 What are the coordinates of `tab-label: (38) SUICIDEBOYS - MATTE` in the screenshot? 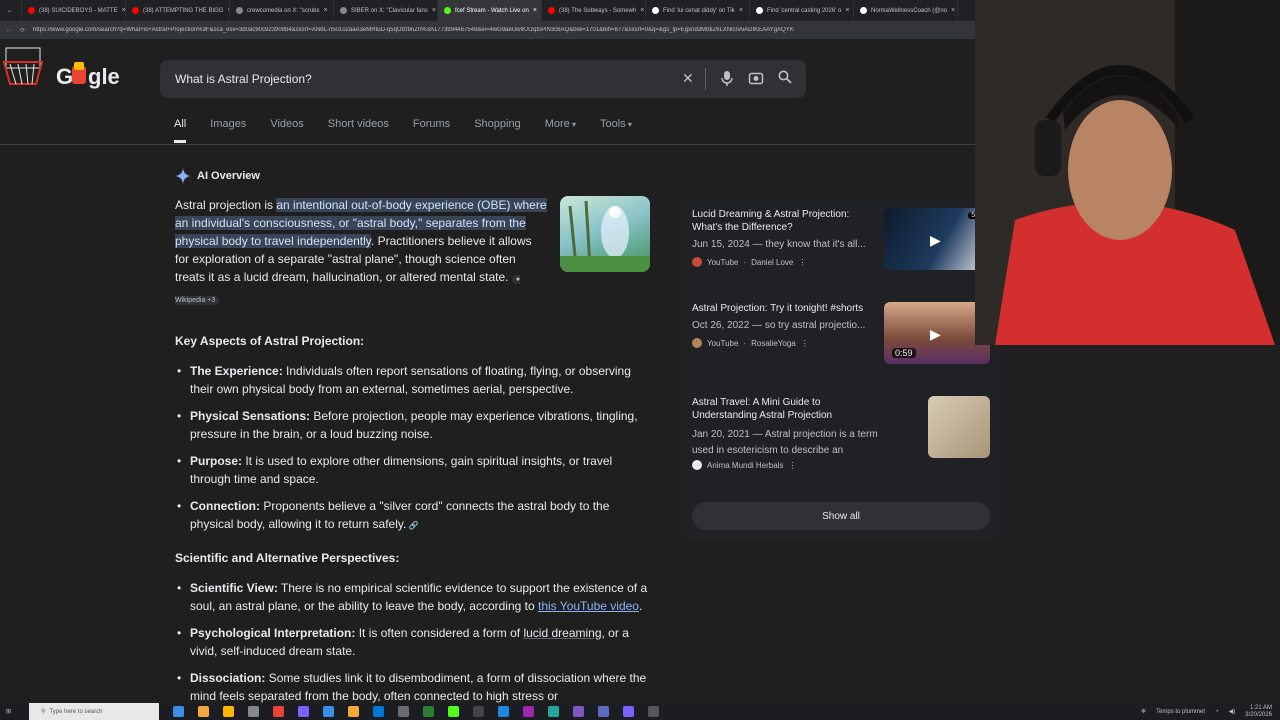 It's located at (78, 10).